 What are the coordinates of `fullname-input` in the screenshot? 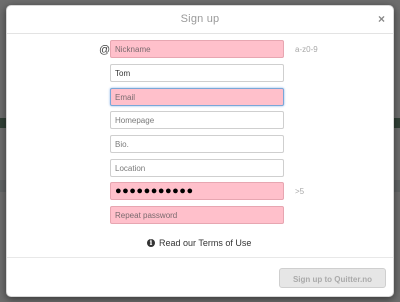 It's located at (197, 73).